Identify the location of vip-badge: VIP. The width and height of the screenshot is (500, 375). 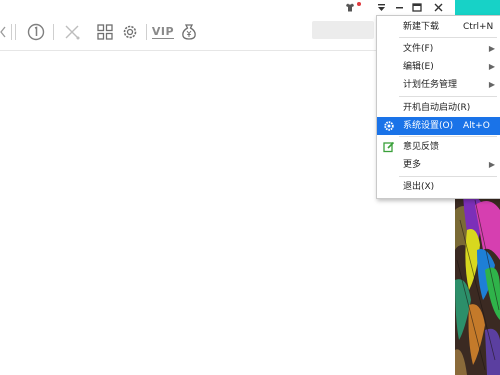
(163, 32).